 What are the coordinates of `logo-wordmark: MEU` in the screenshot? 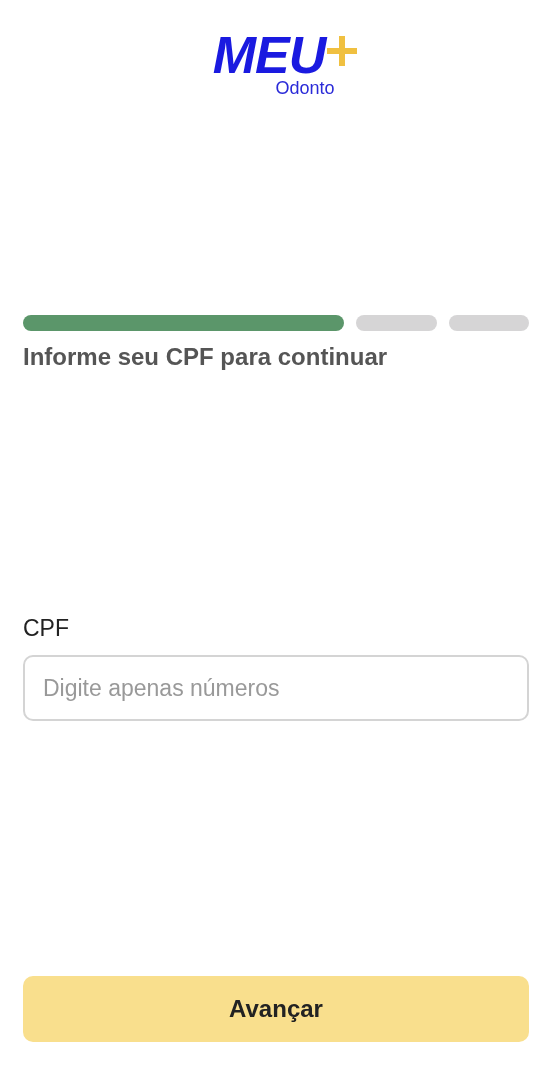 It's located at (269, 55).